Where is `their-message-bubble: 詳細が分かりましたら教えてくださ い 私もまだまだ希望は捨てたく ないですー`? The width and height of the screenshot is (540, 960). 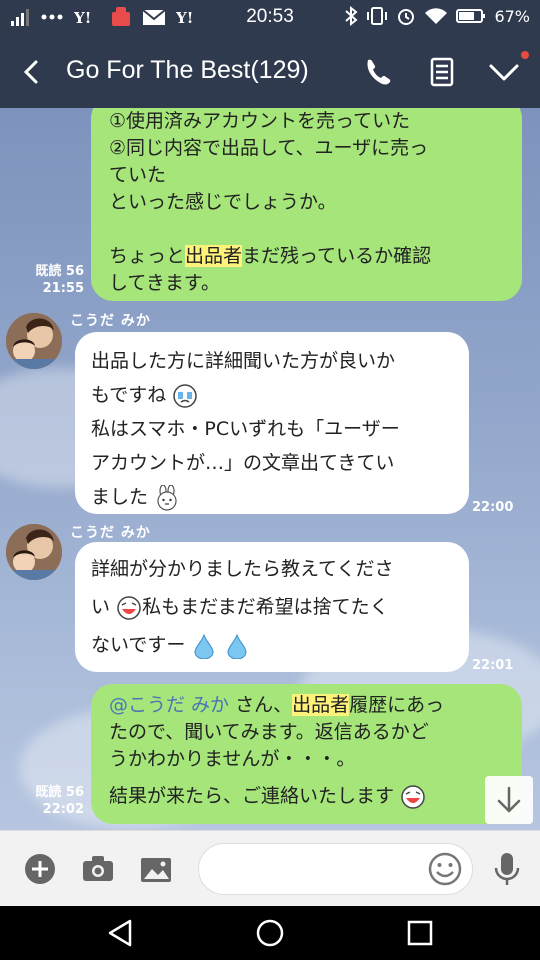
their-message-bubble: 詳細が分かりましたら教えてくださ い 私もまだまだ希望は捨てたく ないですー is located at coordinates (272, 607).